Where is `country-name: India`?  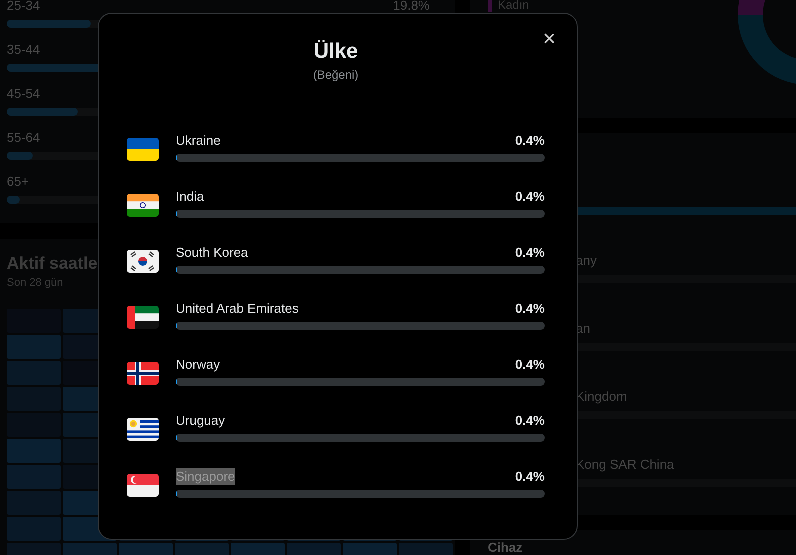 country-name: India is located at coordinates (190, 196).